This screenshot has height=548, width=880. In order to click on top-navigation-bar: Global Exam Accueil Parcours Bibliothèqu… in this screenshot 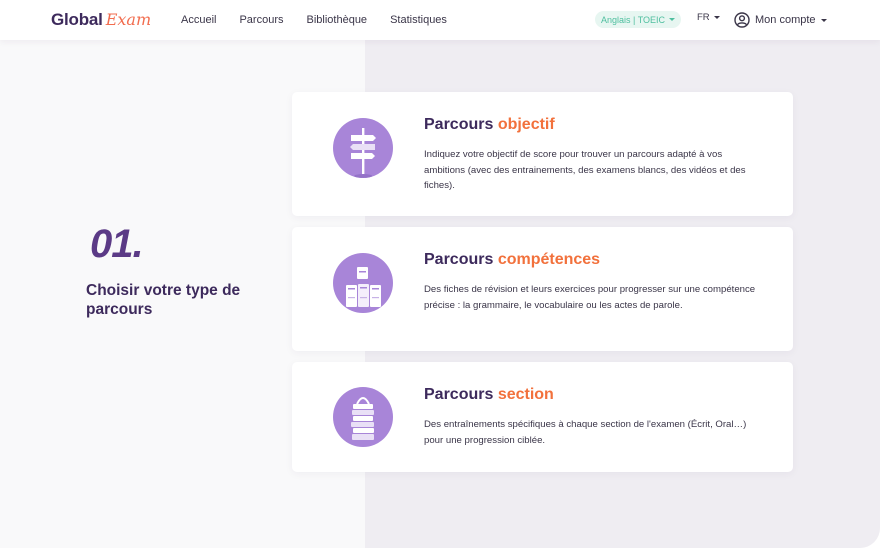, I will do `click(440, 20)`.